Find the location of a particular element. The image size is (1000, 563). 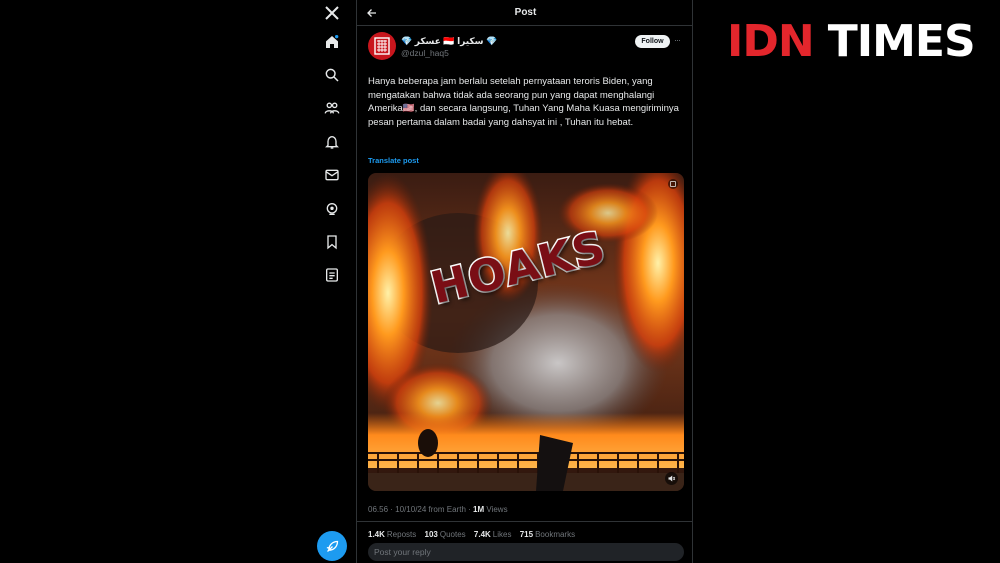

lists-icon is located at coordinates (332, 275).